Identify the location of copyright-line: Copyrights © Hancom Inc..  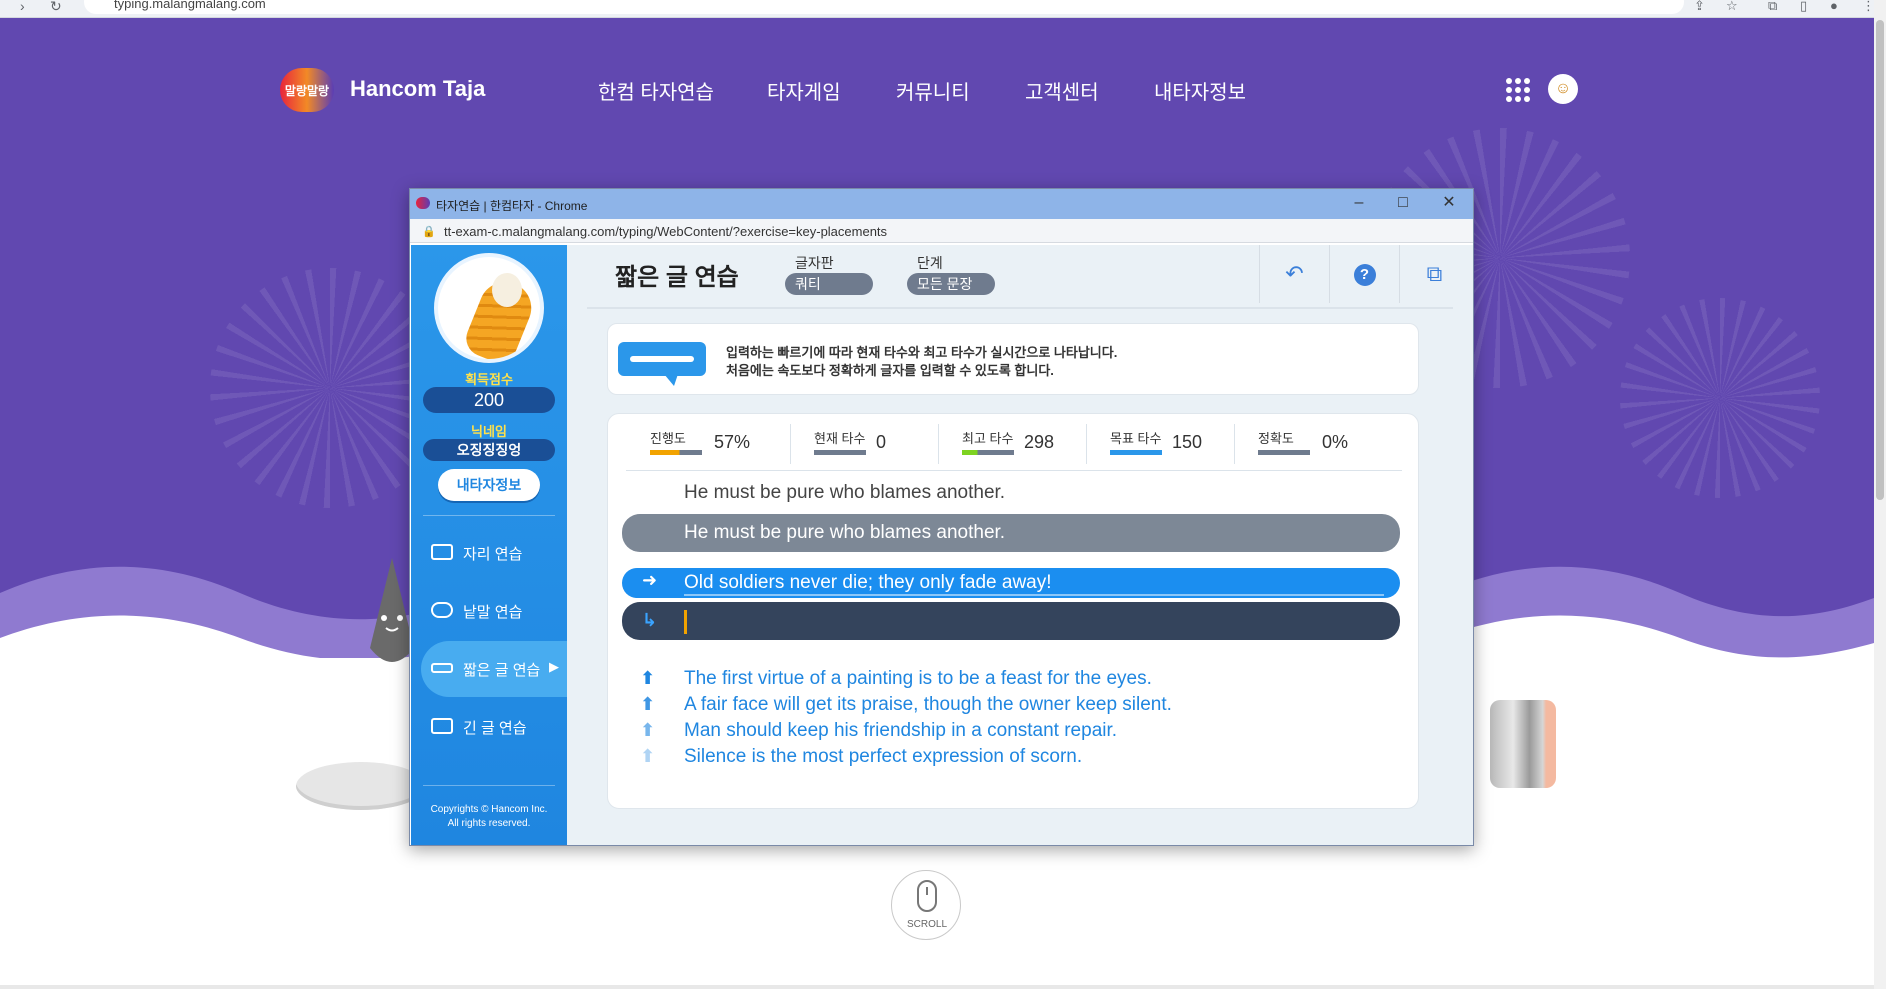
(489, 809).